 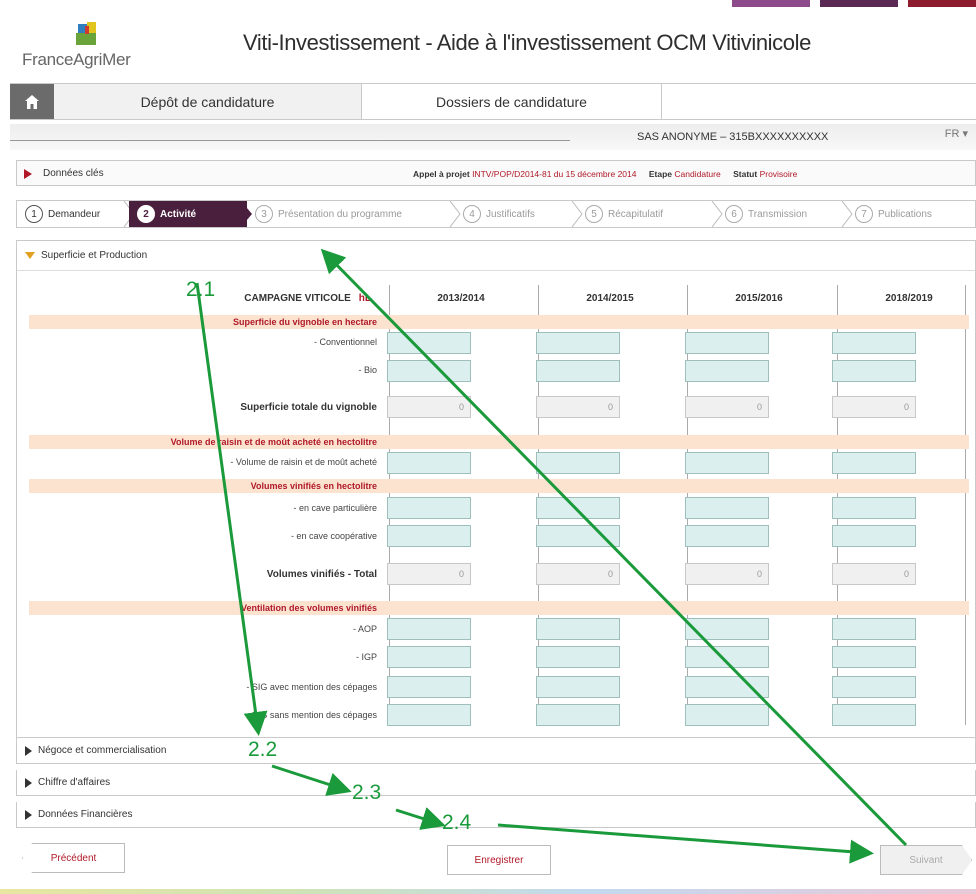 I want to click on section-chiffre-affaires: Chiffre d'affaires, so click(x=496, y=783).